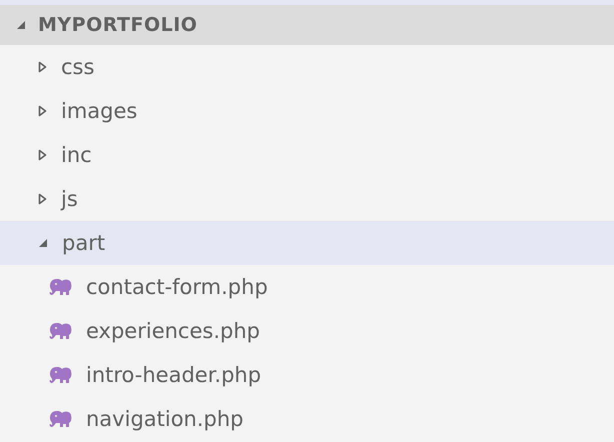 This screenshot has height=442, width=614. I want to click on file-name: navigation.php, so click(165, 419).